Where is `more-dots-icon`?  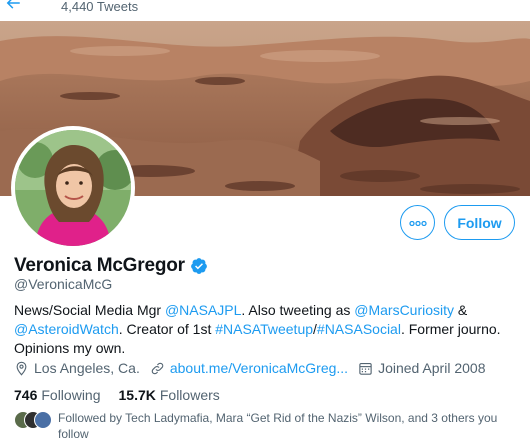
more-dots-icon is located at coordinates (418, 223).